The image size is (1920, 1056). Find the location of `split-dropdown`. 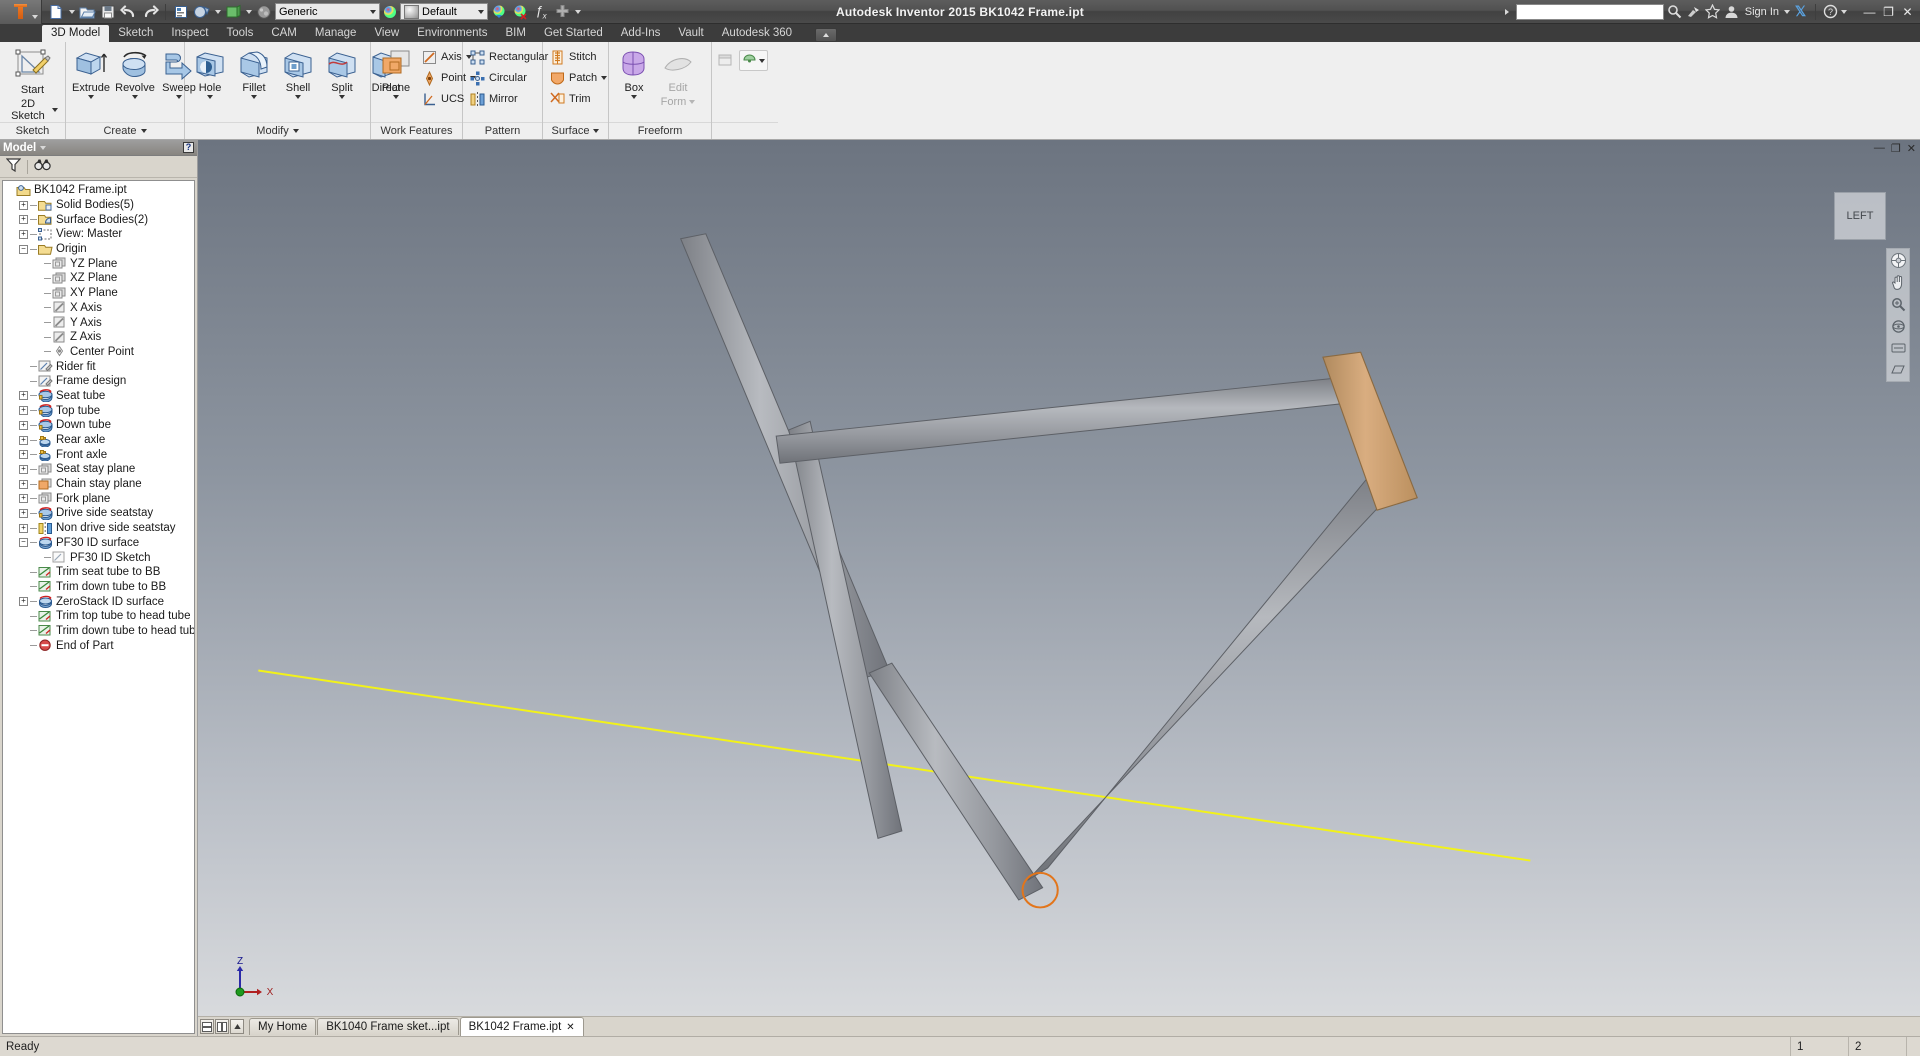

split-dropdown is located at coordinates (342, 97).